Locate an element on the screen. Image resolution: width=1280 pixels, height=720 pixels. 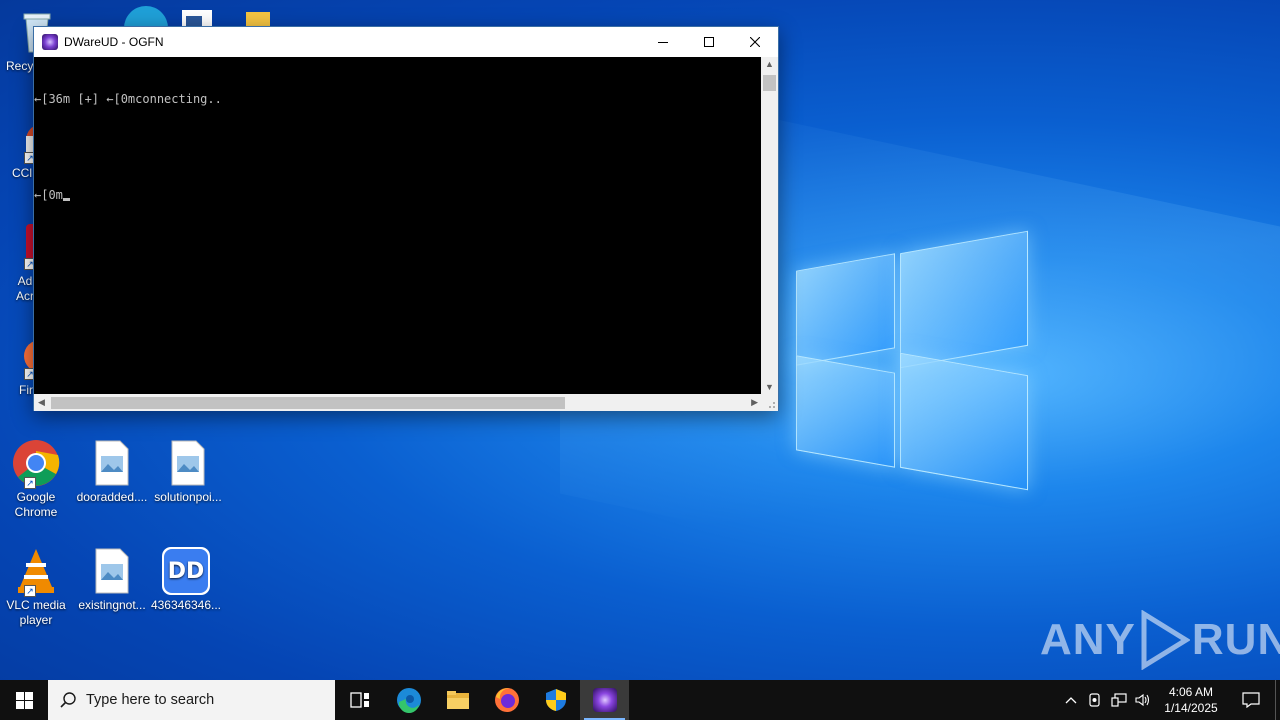
taskbar-dware-app is located at coordinates (604, 700).